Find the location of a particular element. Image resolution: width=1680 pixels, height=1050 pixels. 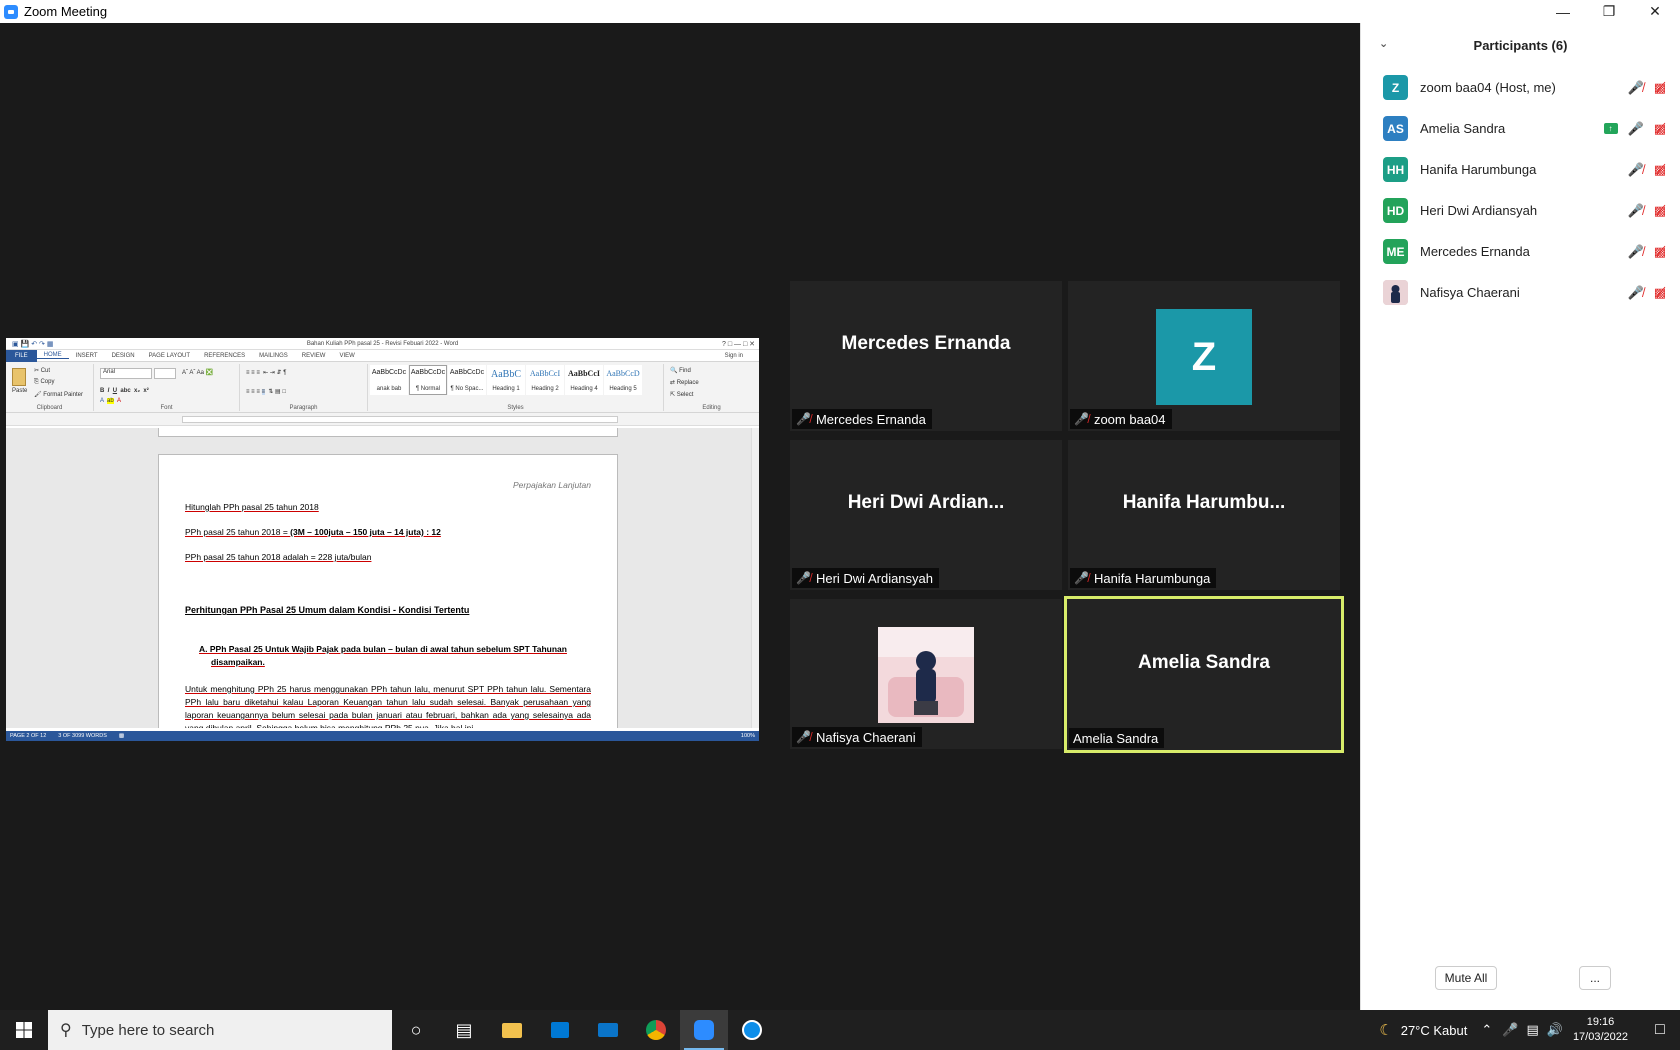

status-words: 3 OF 3099 WORDS is located at coordinates (82, 736).